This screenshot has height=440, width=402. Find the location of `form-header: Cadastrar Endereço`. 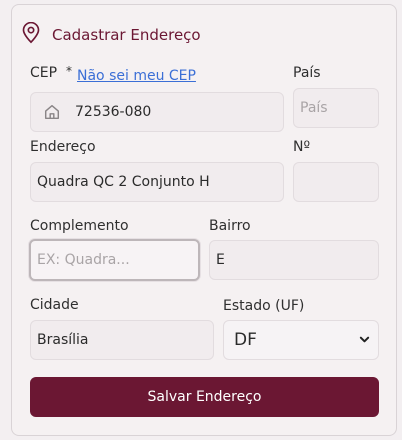

form-header: Cadastrar Endereço is located at coordinates (111, 34).